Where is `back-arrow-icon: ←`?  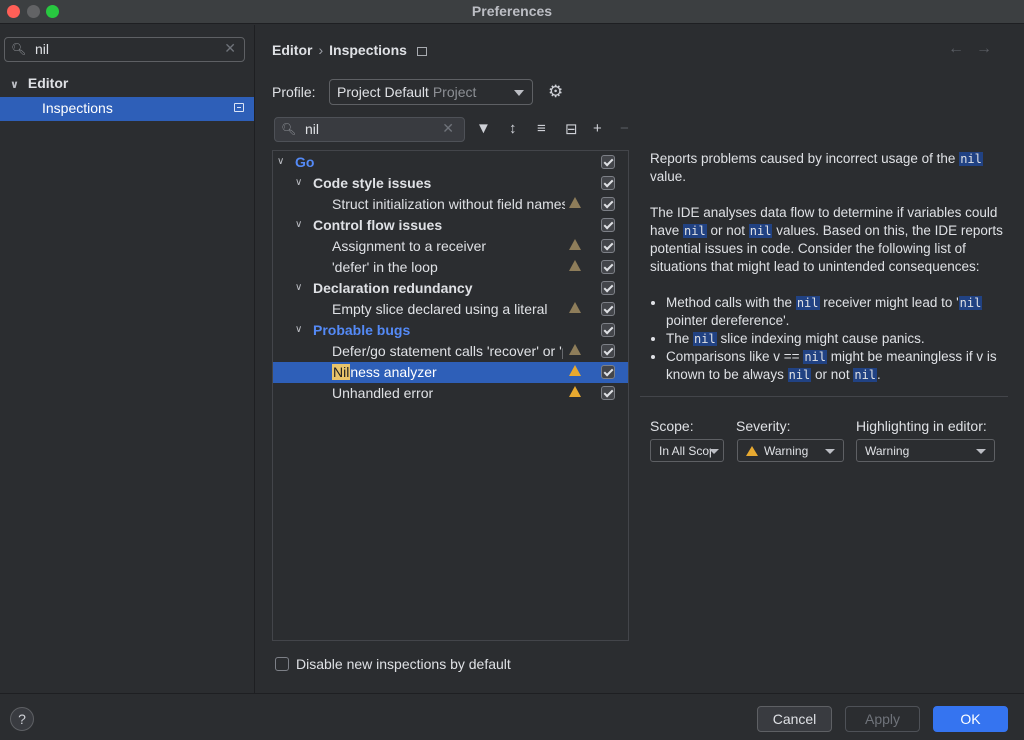 back-arrow-icon: ← is located at coordinates (962, 48).